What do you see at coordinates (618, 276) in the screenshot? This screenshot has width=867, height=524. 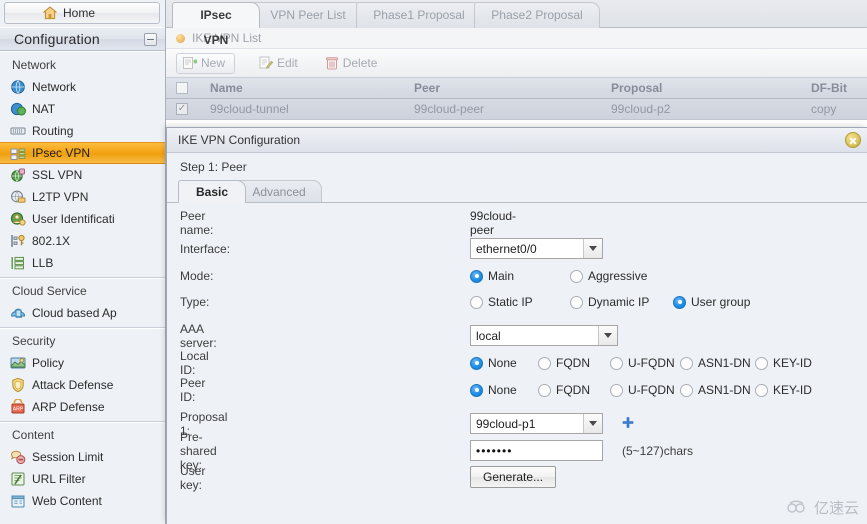 I see `radio-mode-aggressive-label: Aggressive` at bounding box center [618, 276].